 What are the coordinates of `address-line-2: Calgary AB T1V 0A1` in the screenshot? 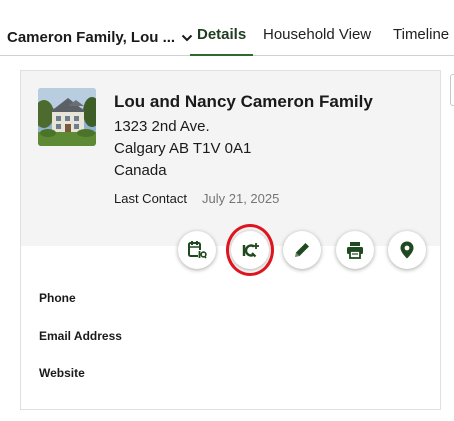 It's located at (183, 148).